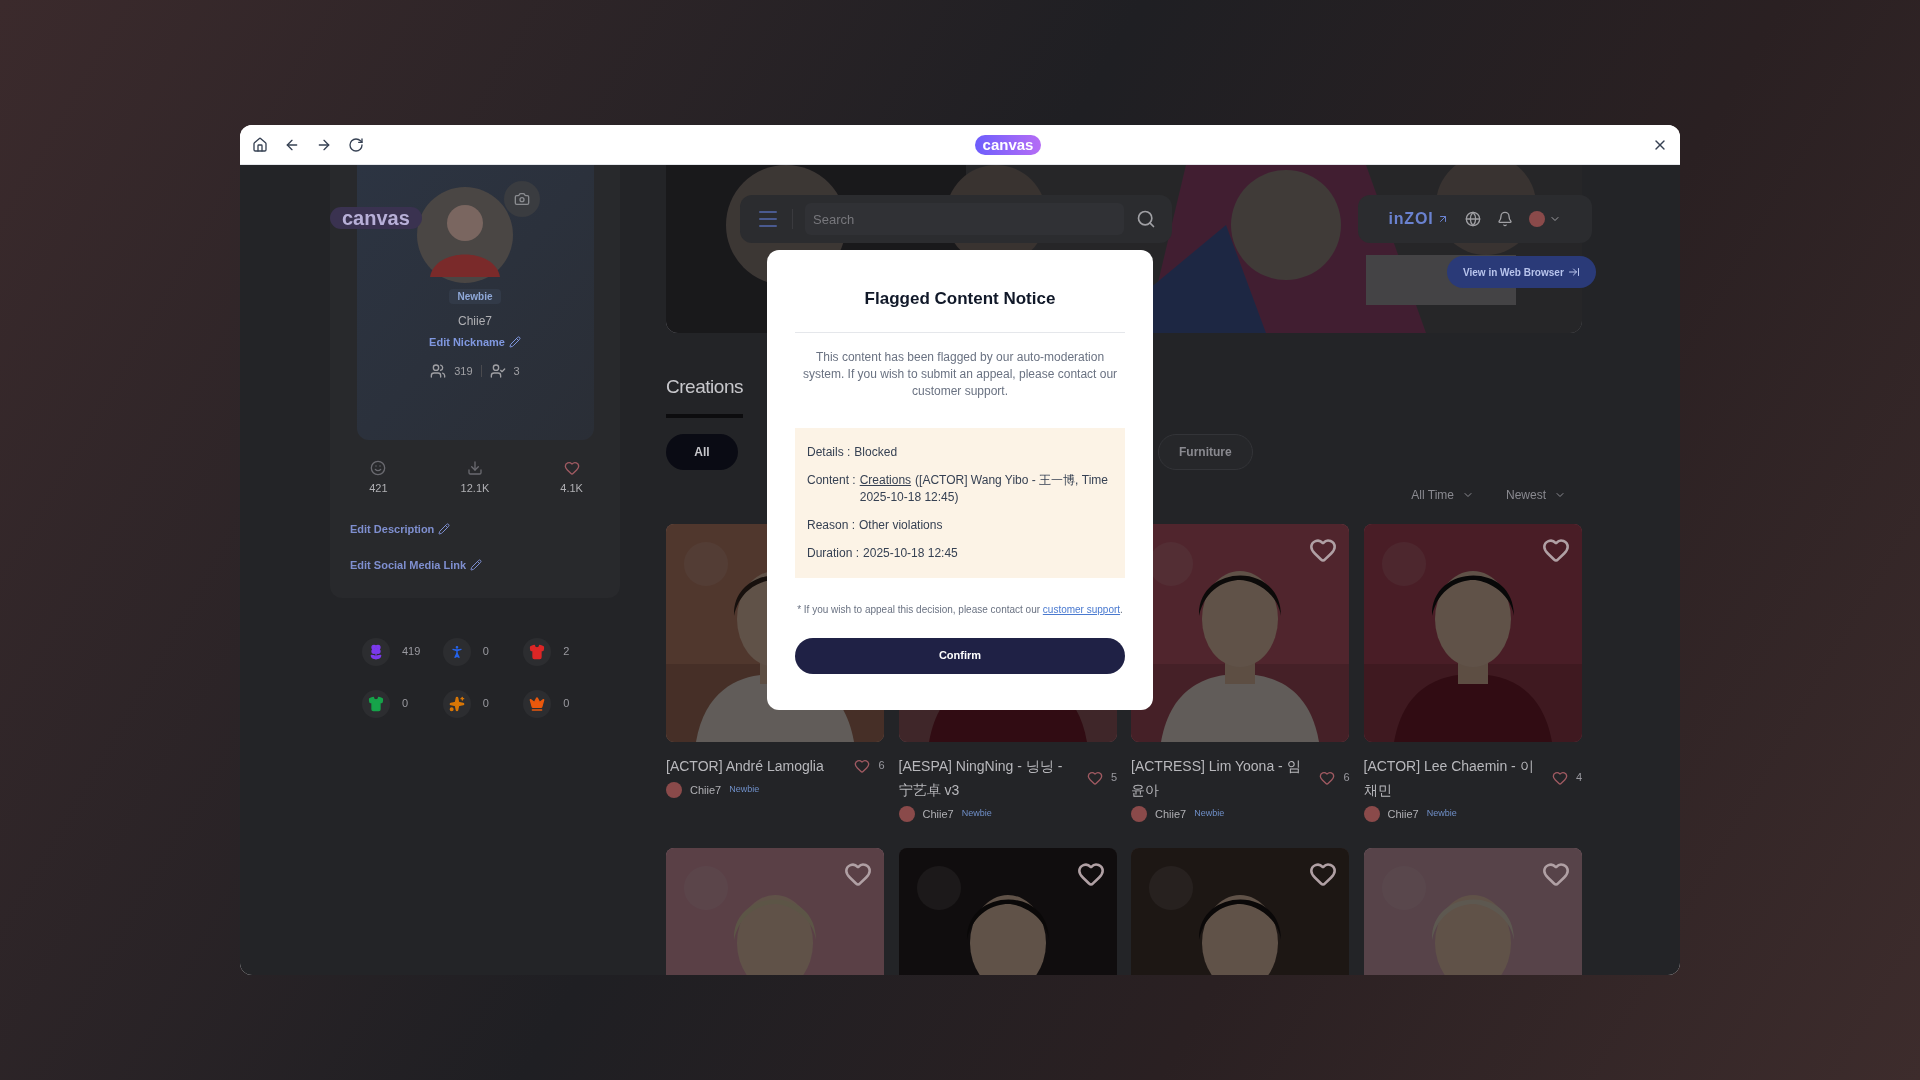 Image resolution: width=1920 pixels, height=1080 pixels. What do you see at coordinates (960, 655) in the screenshot?
I see `confirm-button: Confirm` at bounding box center [960, 655].